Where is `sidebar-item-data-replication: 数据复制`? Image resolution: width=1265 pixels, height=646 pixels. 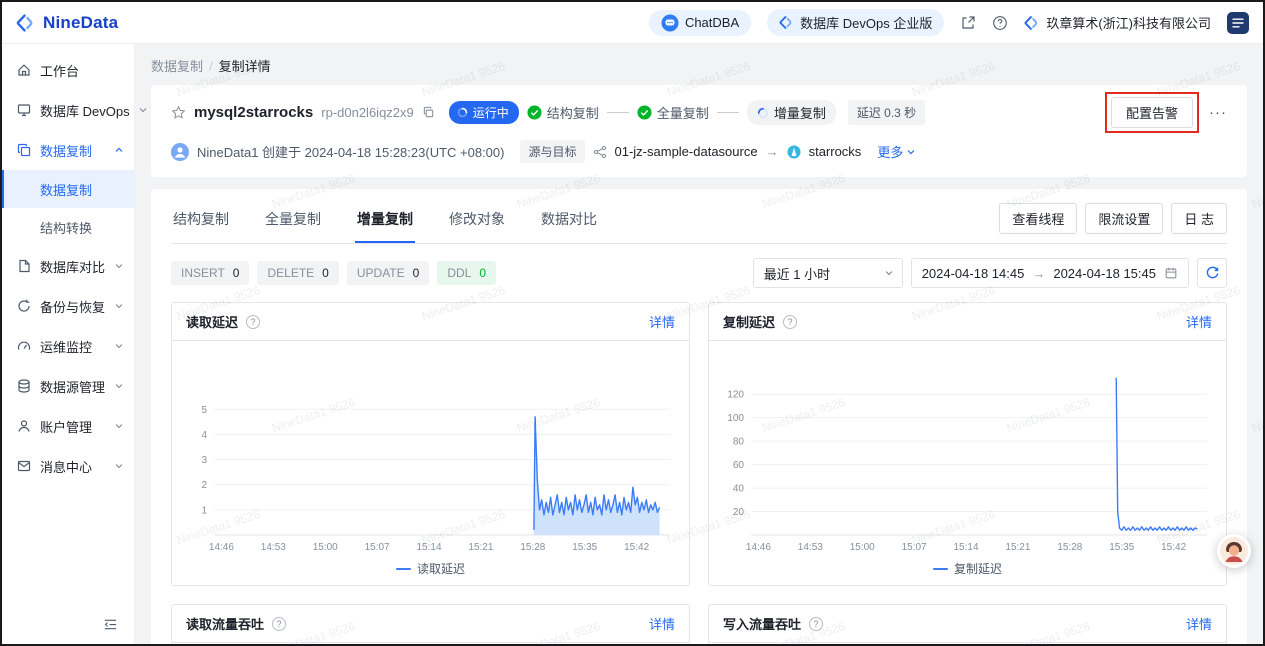 sidebar-item-data-replication: 数据复制 is located at coordinates (68, 150).